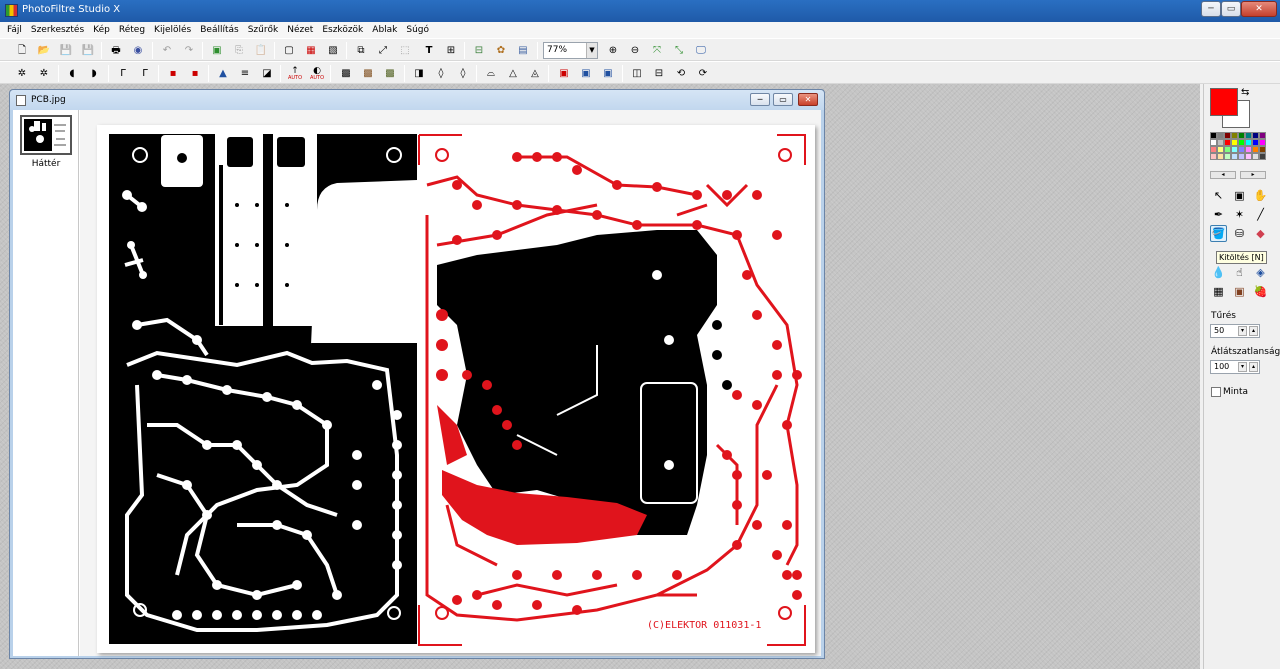 This screenshot has height=669, width=1280. Describe the element at coordinates (1253, 367) in the screenshot. I see `opacity-up-icon: ▴` at that location.